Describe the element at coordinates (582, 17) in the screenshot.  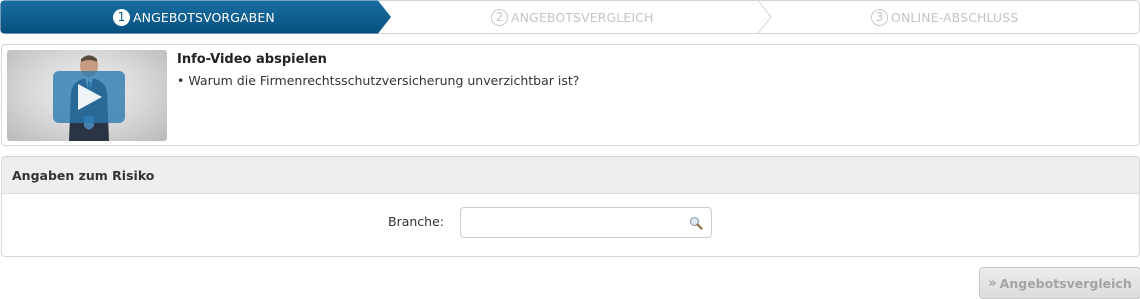
I see `step-label: ANGEBOTSVERGLEICH` at that location.